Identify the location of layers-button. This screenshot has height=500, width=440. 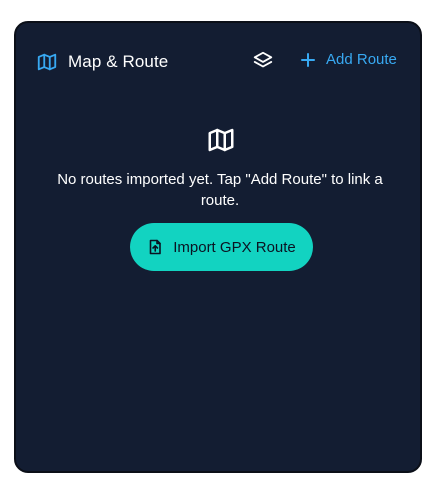
(263, 61).